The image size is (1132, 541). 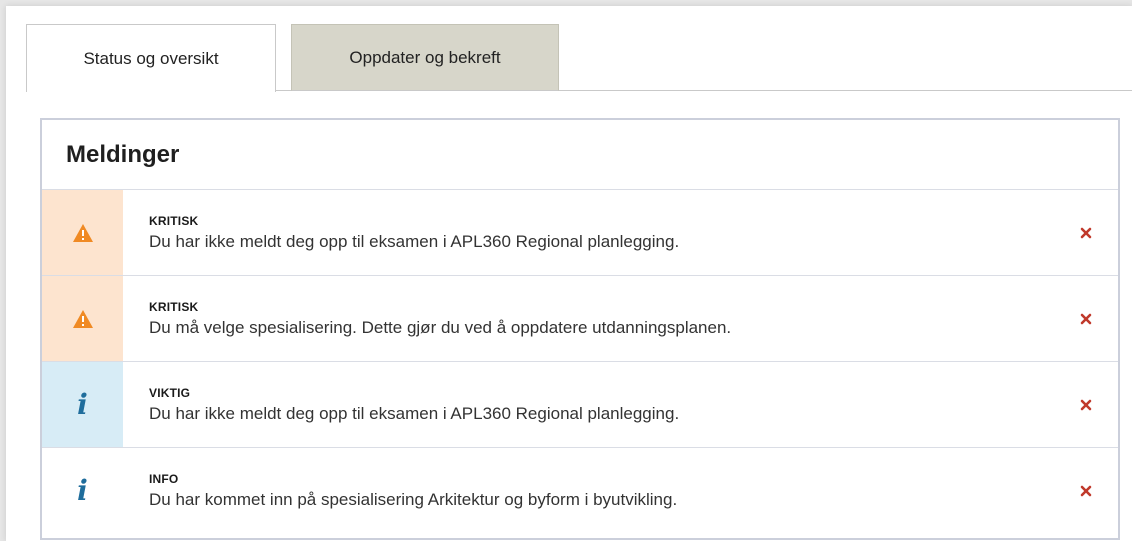 I want to click on tab-oppdater-og-bekreft: Oppdater og bekreft, so click(x=425, y=57).